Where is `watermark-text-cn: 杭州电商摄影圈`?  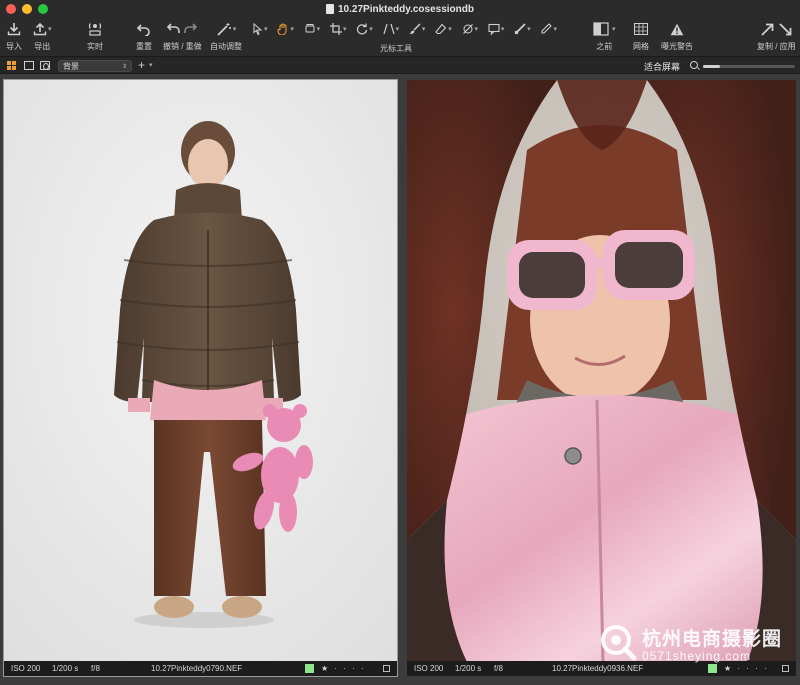 watermark-text-cn: 杭州电商摄影圈 is located at coordinates (712, 639).